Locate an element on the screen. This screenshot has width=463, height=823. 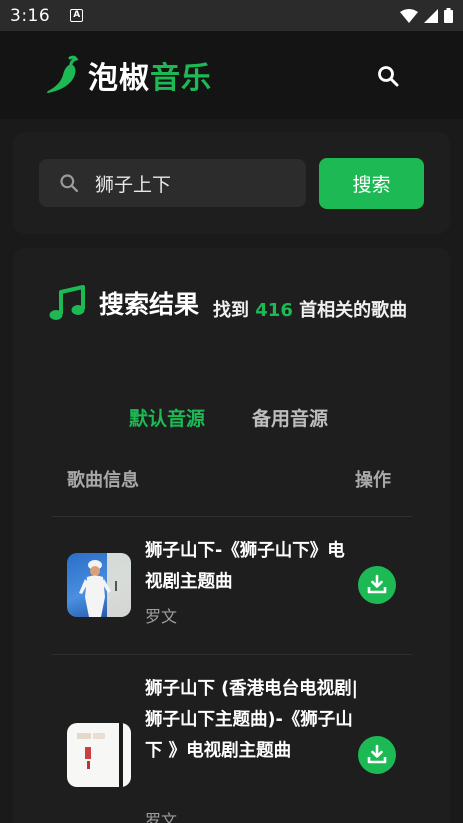
status-indicators is located at coordinates (426, 15).